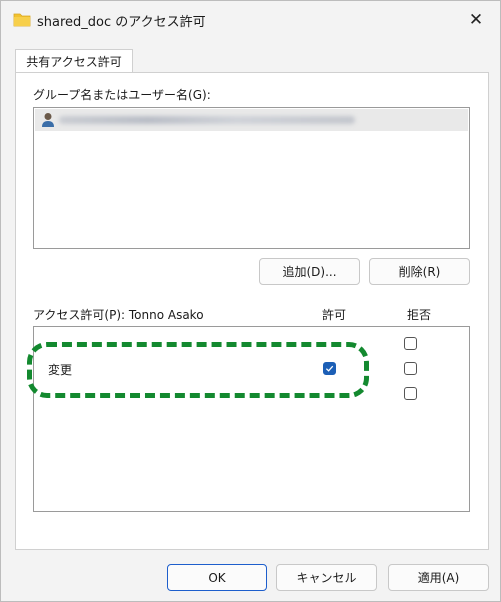  Describe the element at coordinates (48, 120) in the screenshot. I see `user-icon` at that location.